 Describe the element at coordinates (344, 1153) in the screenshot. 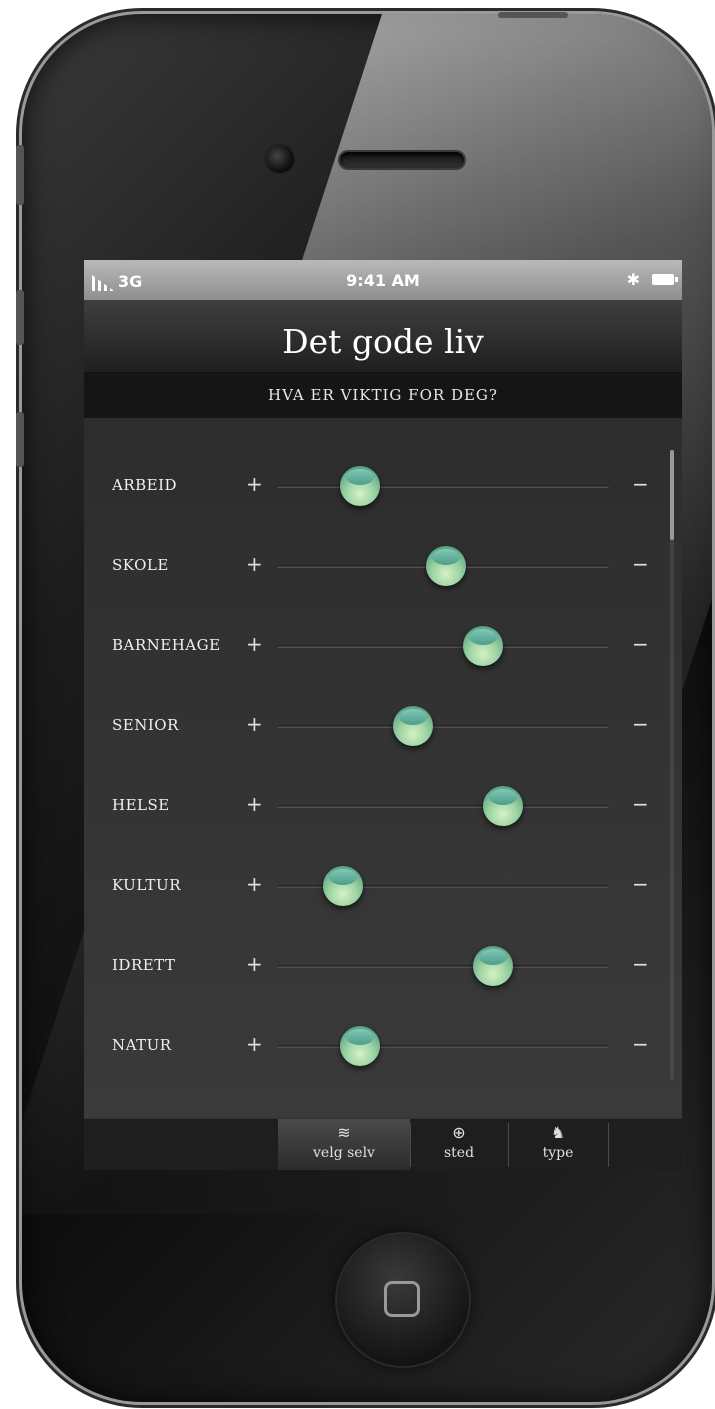

I see `tab-label: velg selv` at that location.